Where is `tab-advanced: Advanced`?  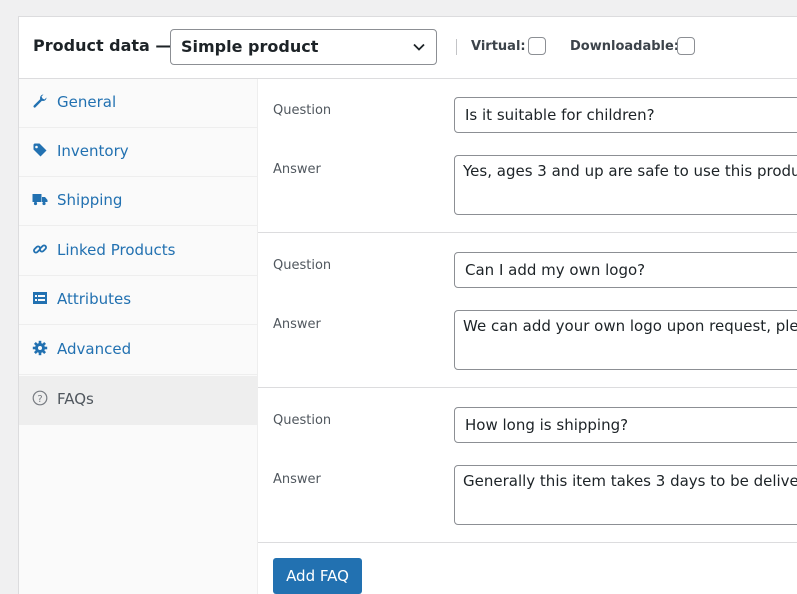
tab-advanced: Advanced is located at coordinates (138, 350).